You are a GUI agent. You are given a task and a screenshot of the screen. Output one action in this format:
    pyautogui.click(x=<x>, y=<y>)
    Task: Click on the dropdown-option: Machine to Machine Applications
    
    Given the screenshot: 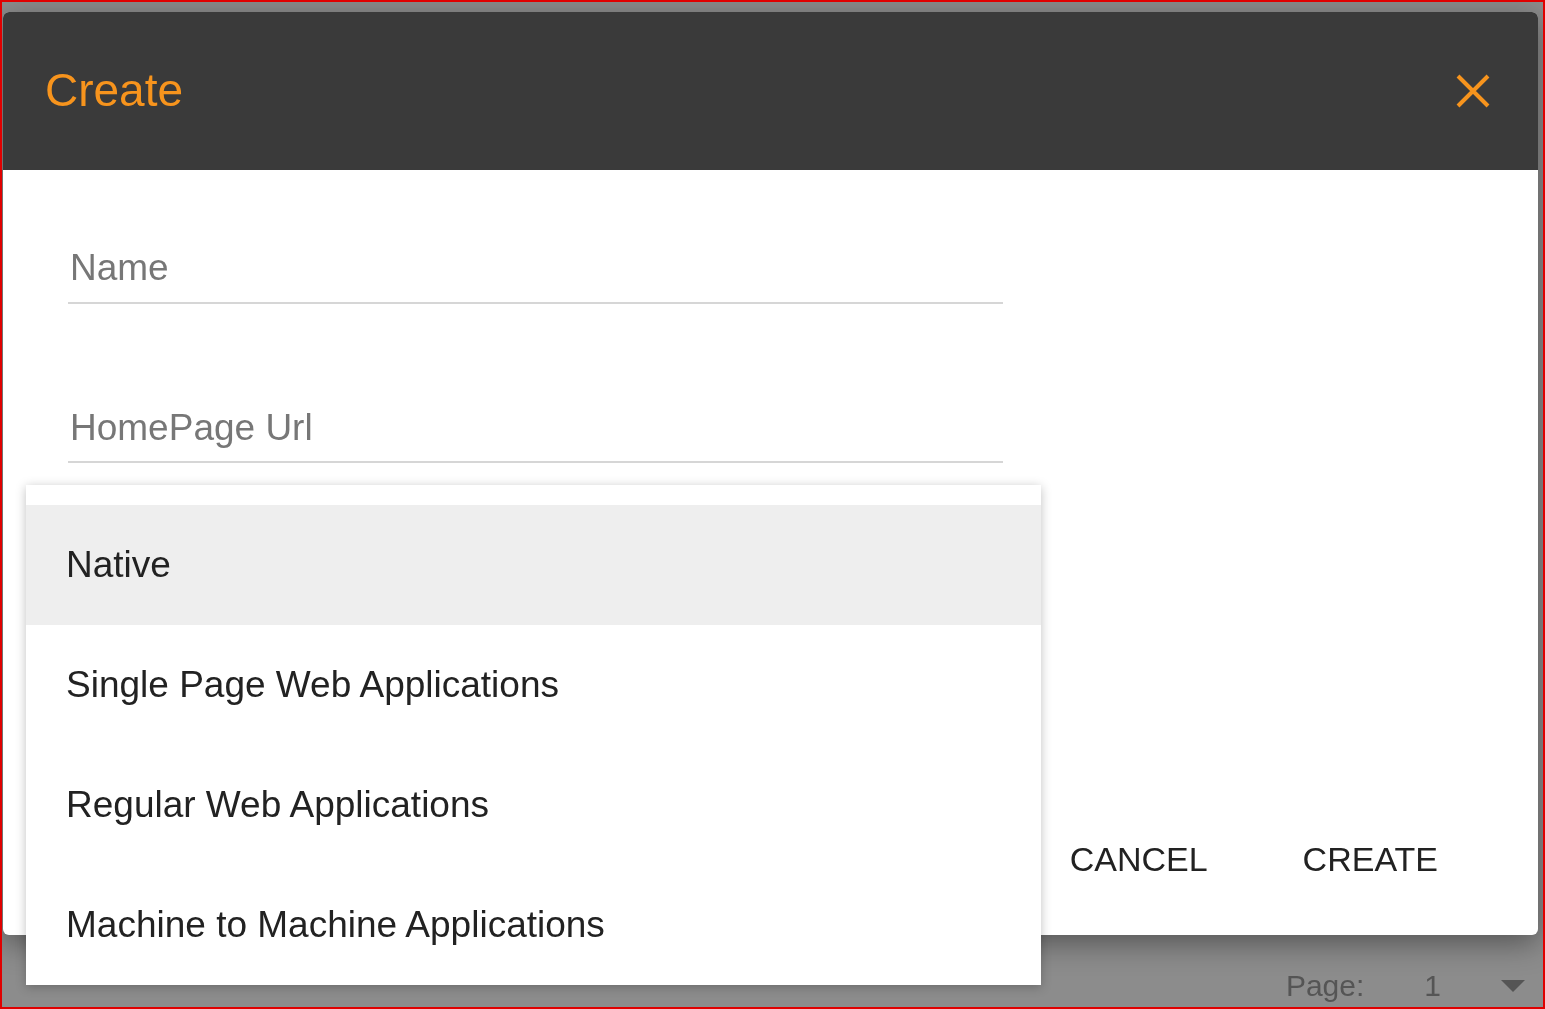 What is the action you would take?
    pyautogui.click(x=533, y=925)
    